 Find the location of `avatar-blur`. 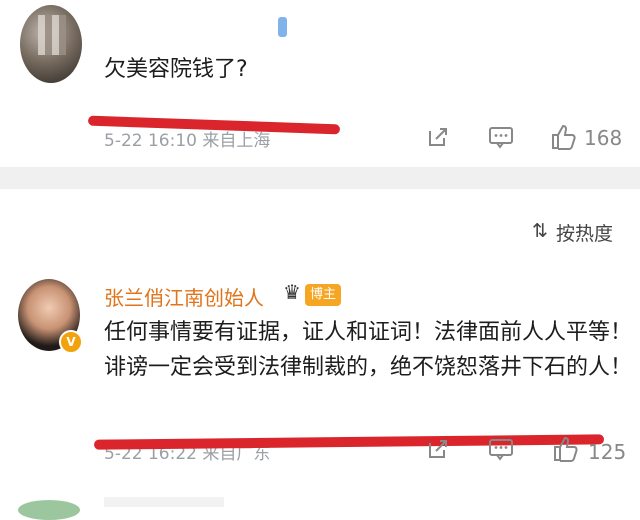

avatar-blur is located at coordinates (52, 35).